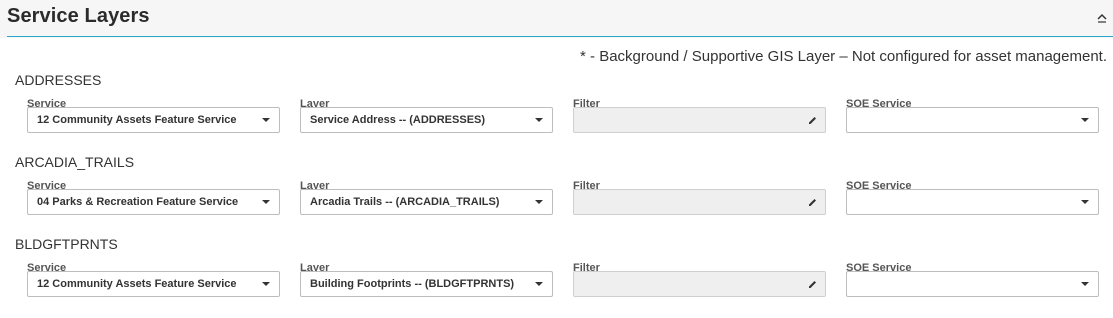 The image size is (1113, 318). I want to click on layer-select: Service Address -- (ADDRESSES), so click(426, 120).